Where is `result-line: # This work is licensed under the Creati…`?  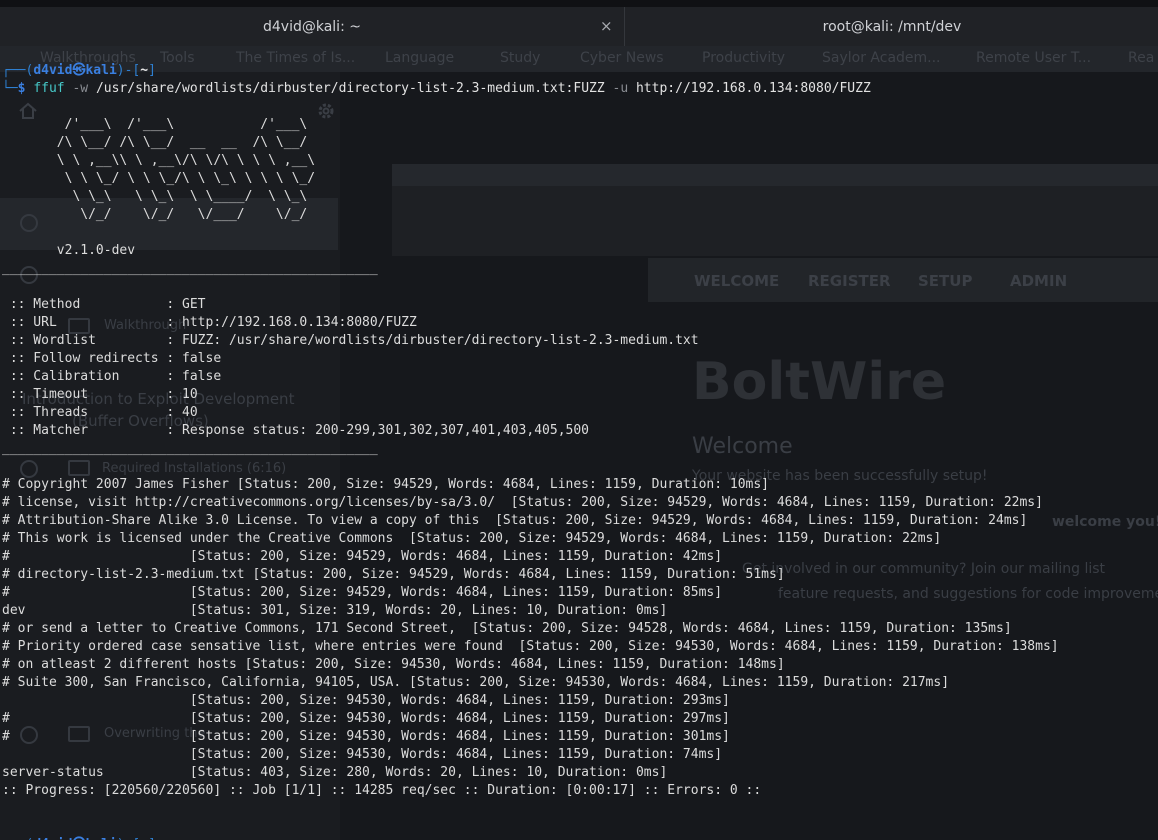 result-line: # This work is licensed under the Creati… is located at coordinates (472, 538).